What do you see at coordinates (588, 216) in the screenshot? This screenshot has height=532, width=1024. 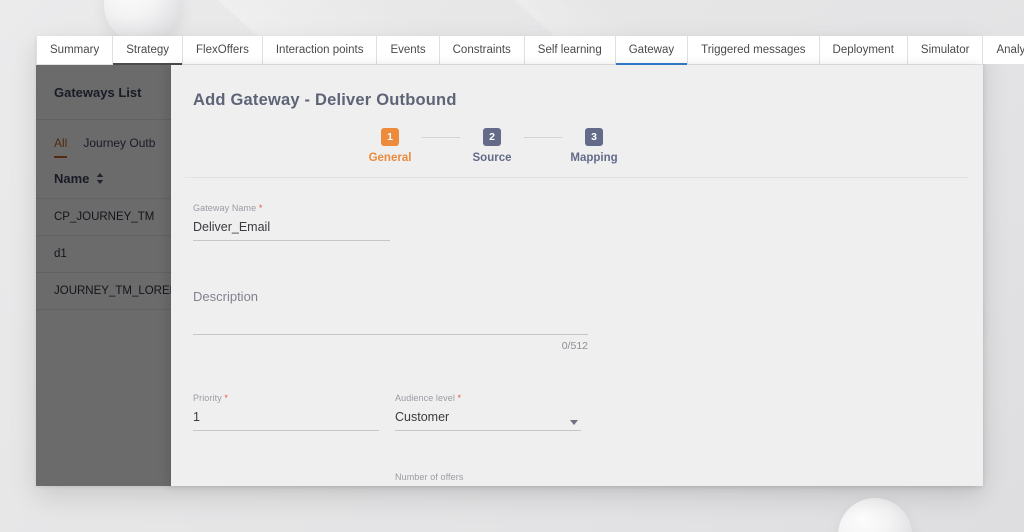 I see `form-row-gateway-name: Gateway Name * Deliver_Email` at bounding box center [588, 216].